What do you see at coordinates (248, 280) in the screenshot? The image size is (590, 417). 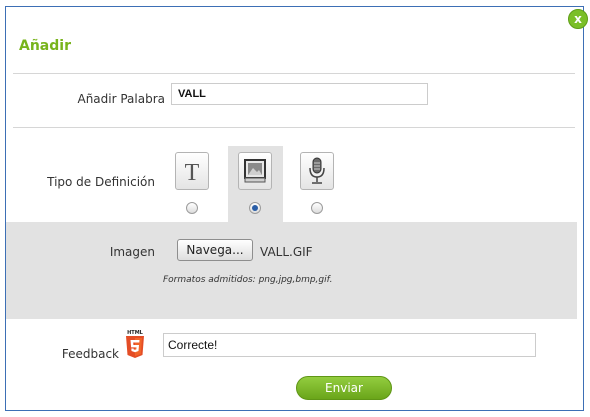 I see `formats-note: Formatos admitidos: png,jpg,bmp,gif.` at bounding box center [248, 280].